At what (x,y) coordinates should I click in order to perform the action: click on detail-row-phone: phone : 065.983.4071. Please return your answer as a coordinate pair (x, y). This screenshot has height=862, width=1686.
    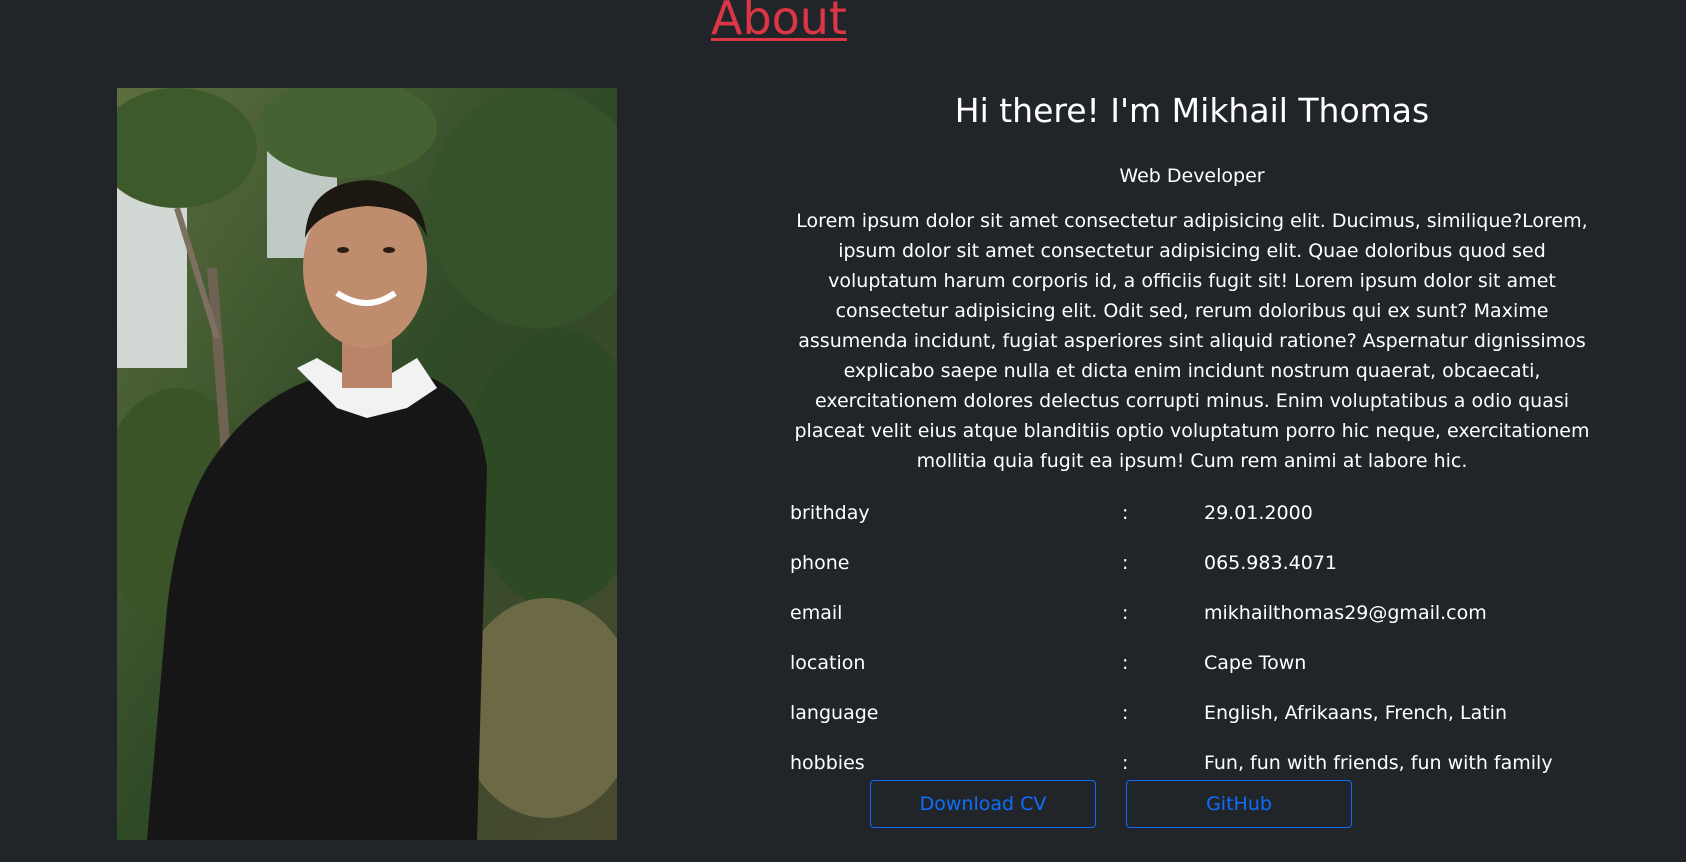
    Looking at the image, I should click on (1192, 563).